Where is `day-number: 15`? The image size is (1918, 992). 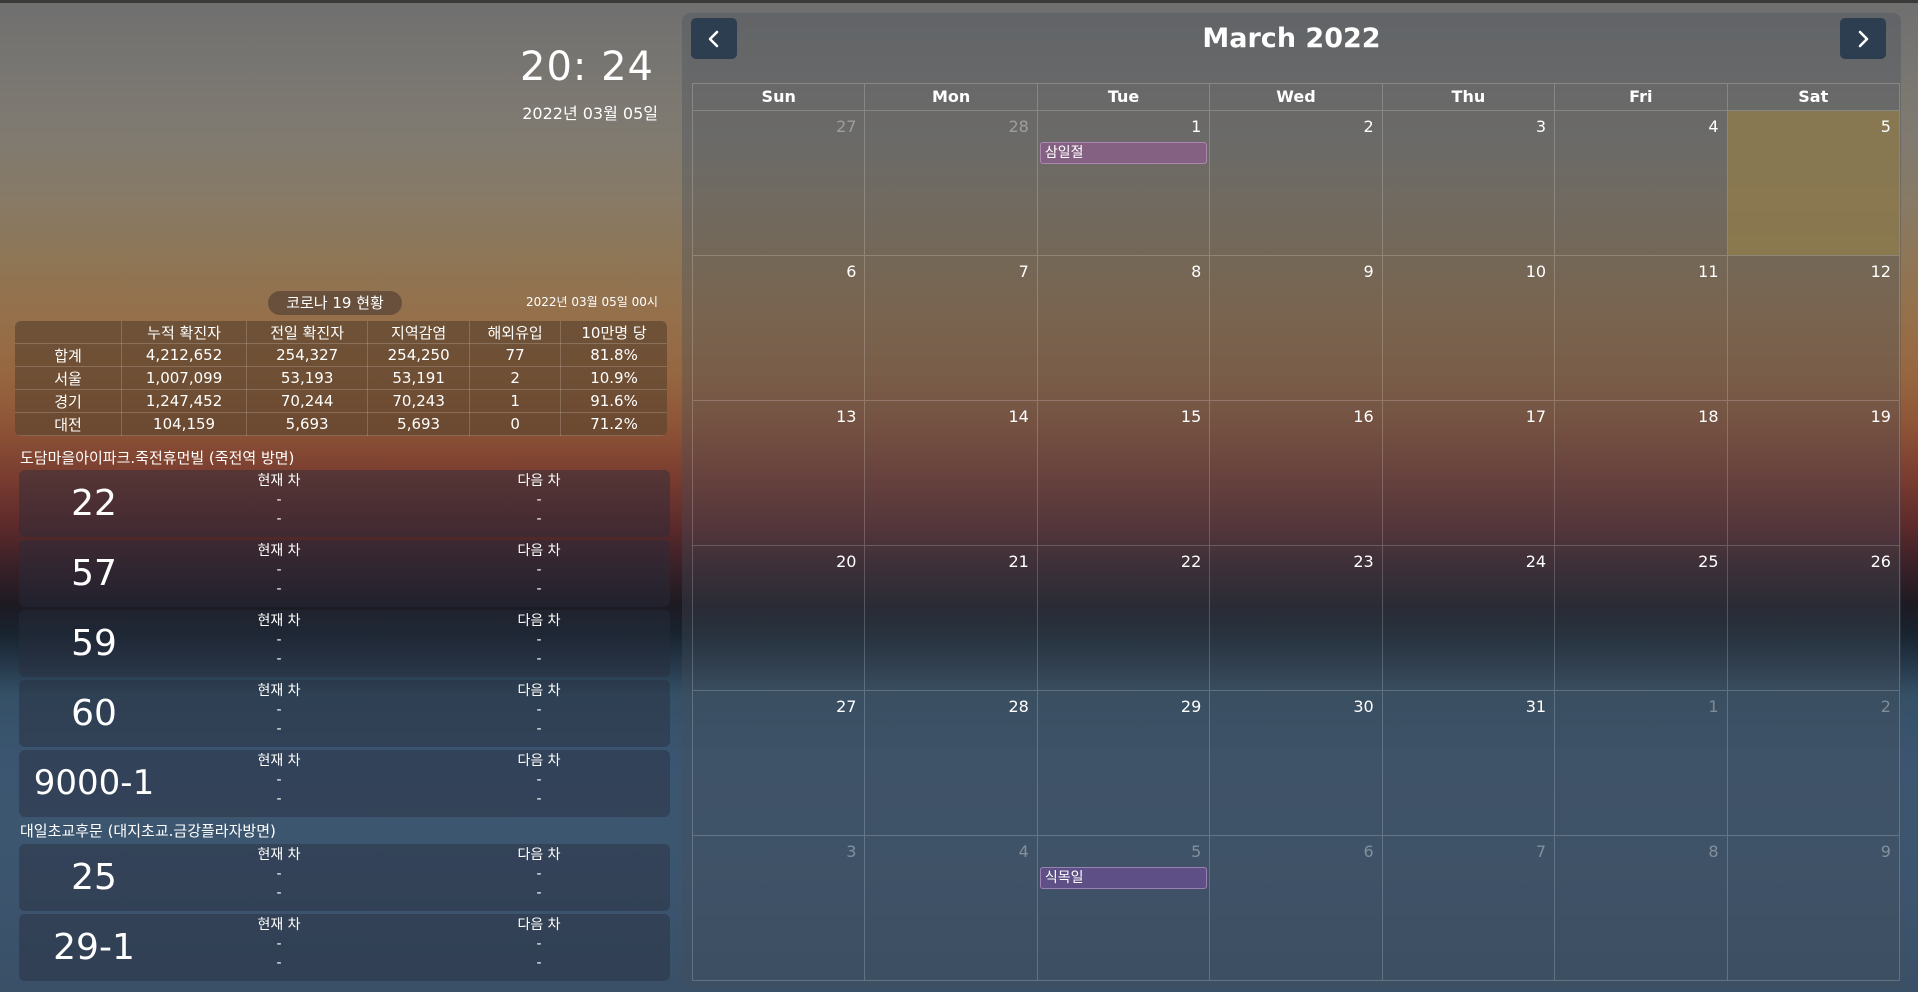
day-number: 15 is located at coordinates (1191, 416).